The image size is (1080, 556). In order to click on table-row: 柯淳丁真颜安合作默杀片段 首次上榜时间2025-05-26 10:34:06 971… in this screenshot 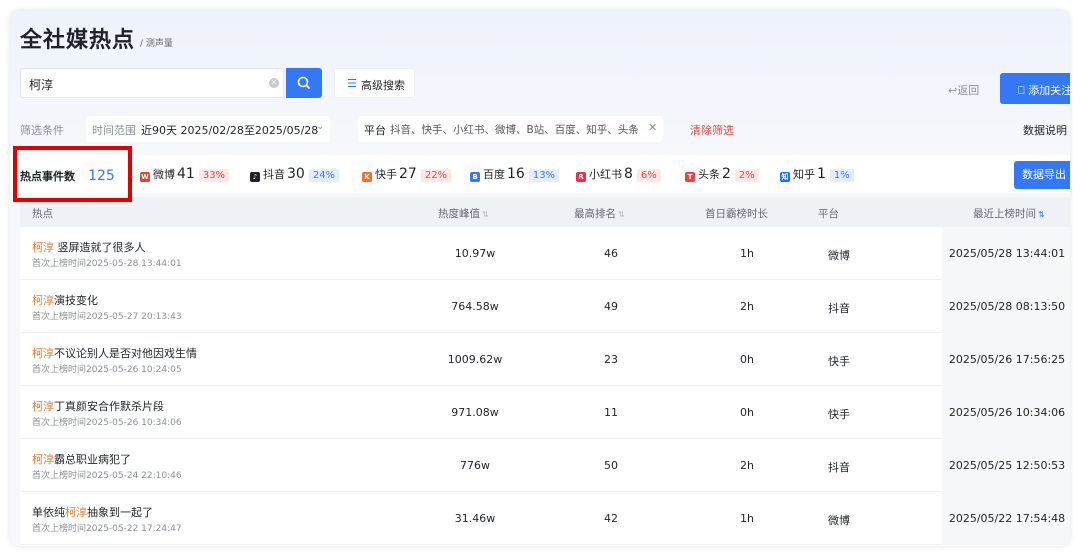, I will do `click(545, 412)`.